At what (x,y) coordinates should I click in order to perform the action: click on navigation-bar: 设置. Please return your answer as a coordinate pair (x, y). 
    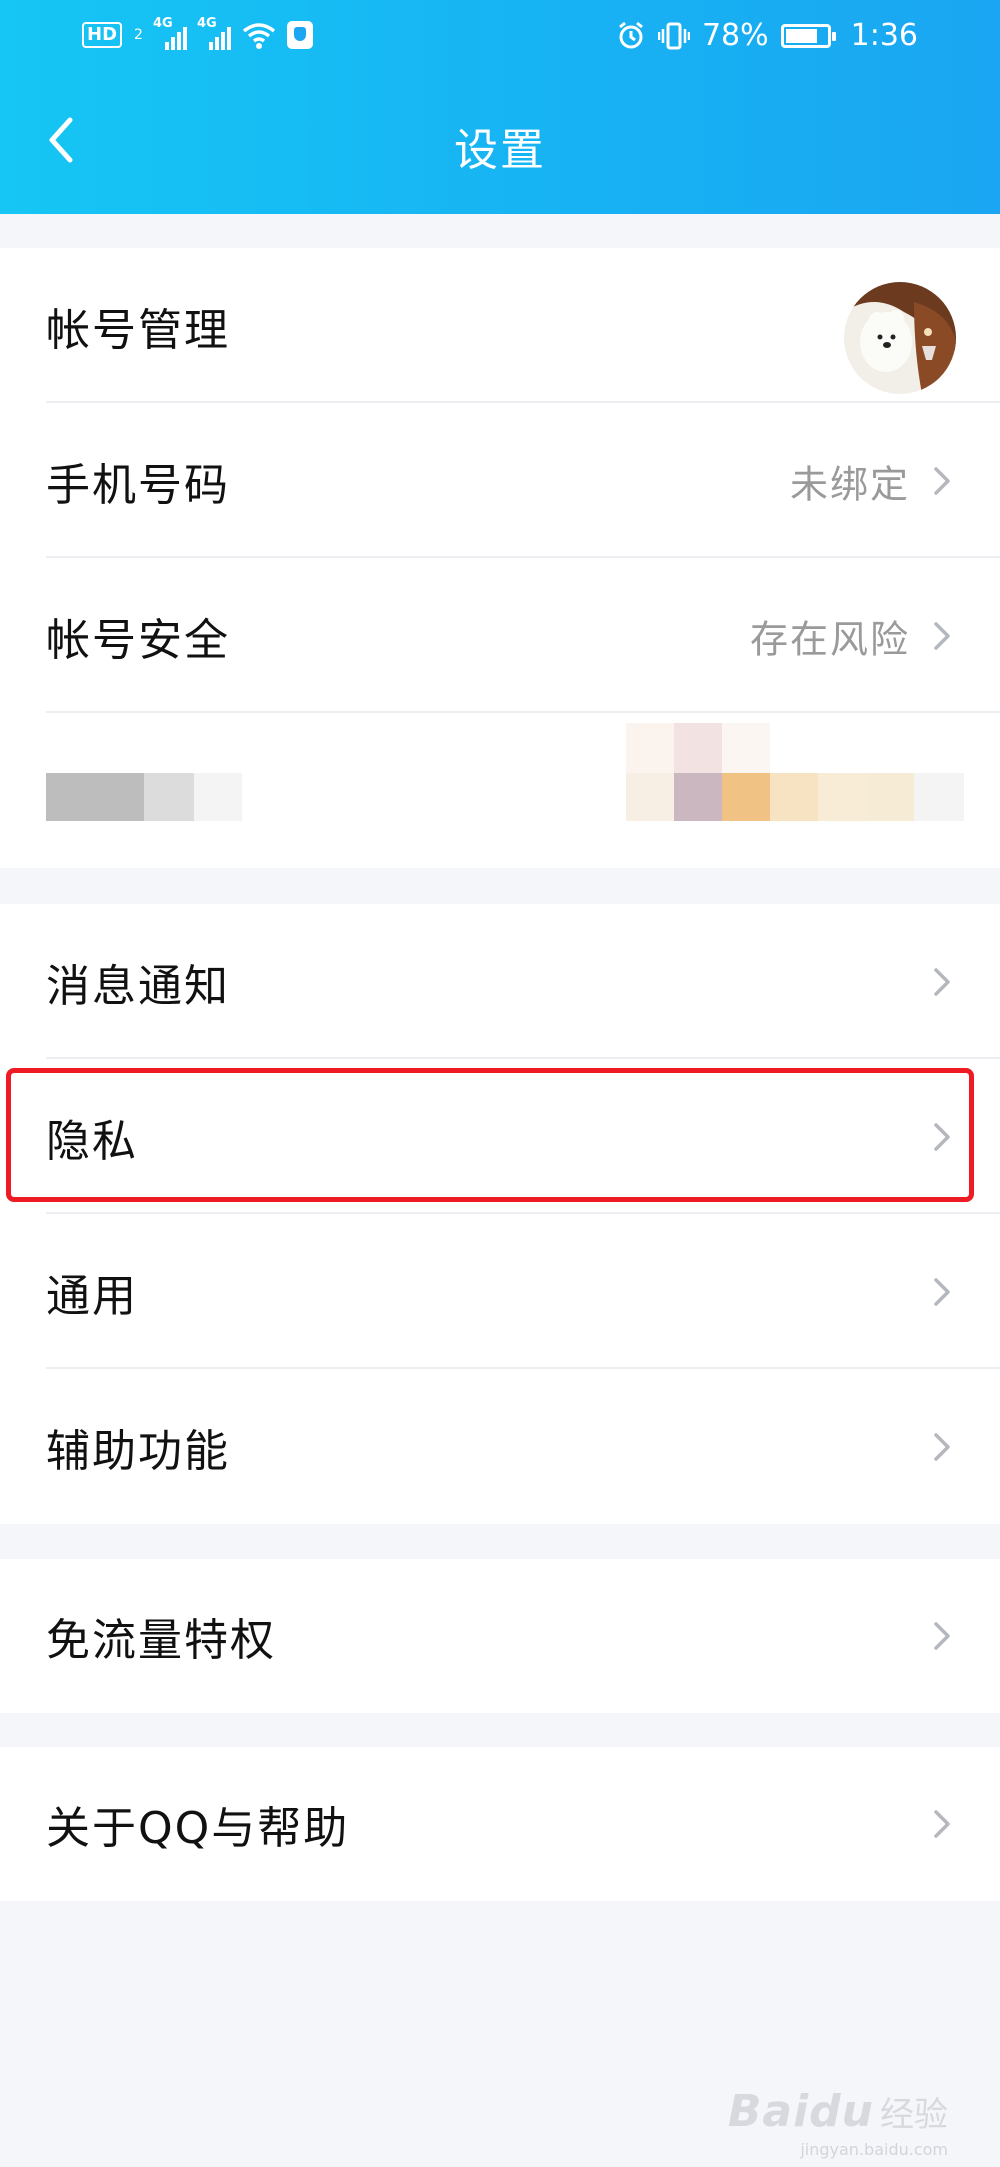
    Looking at the image, I should click on (500, 144).